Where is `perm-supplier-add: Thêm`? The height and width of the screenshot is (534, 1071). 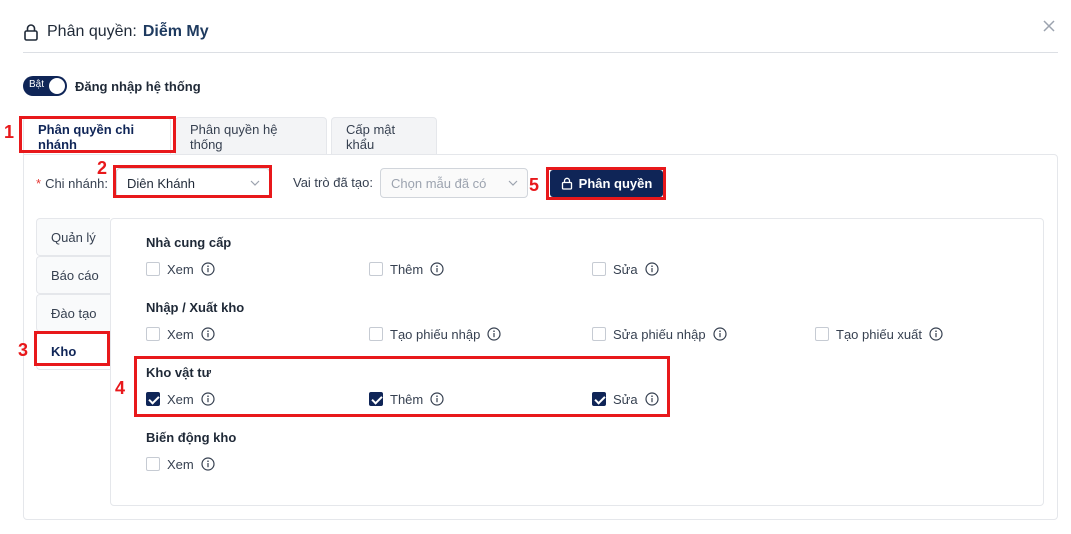 perm-supplier-add: Thêm is located at coordinates (406, 269).